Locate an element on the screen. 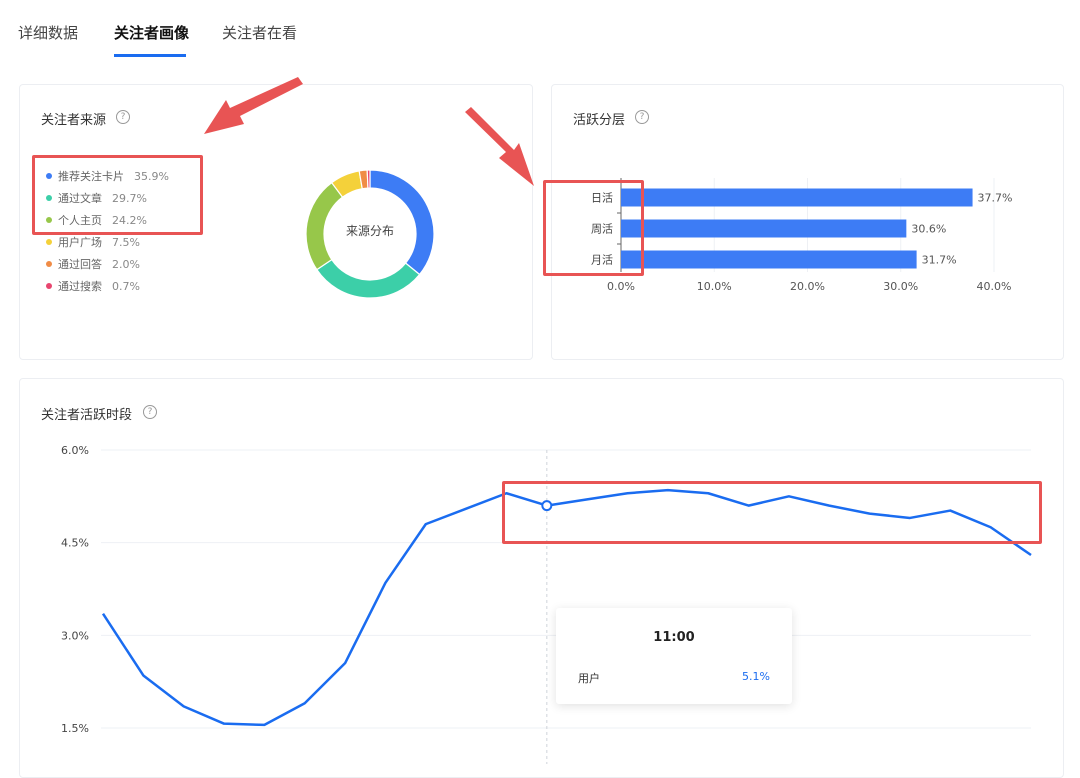 This screenshot has width=1080, height=778. annotation-arrow-right is located at coordinates (499, 146).